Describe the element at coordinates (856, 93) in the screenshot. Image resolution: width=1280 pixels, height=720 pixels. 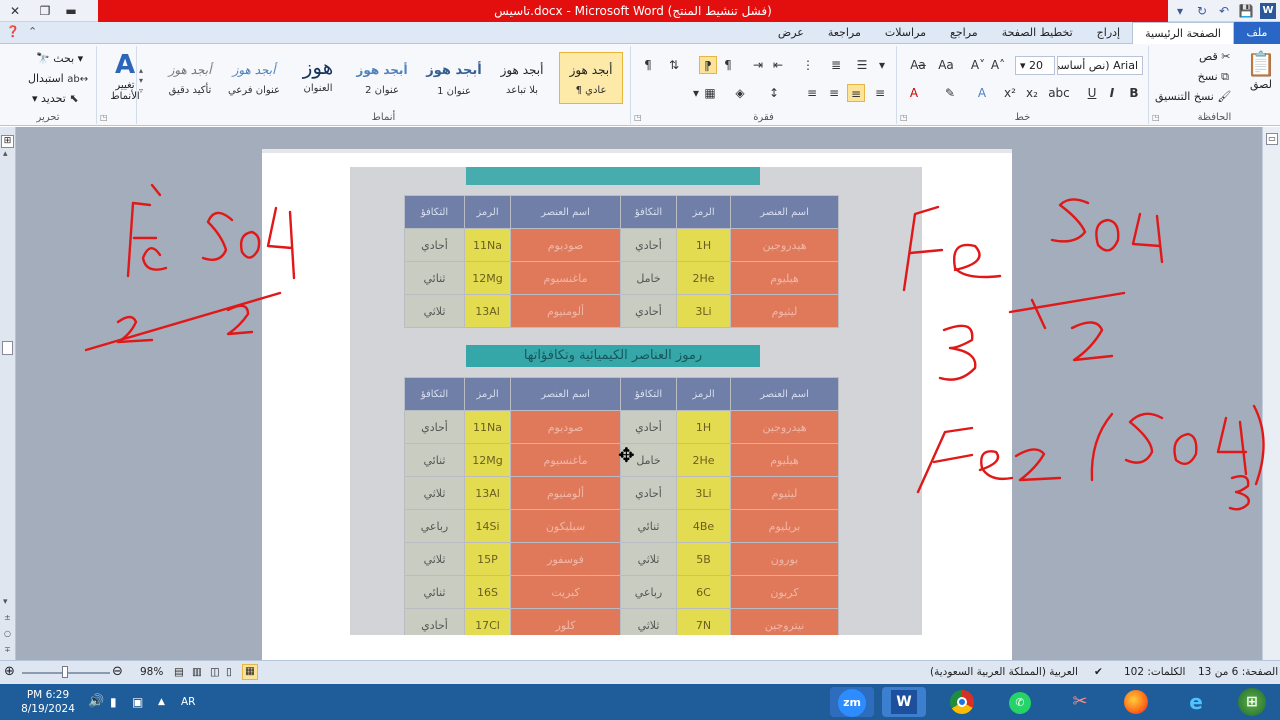
I see `center-align-icon: ≡` at that location.